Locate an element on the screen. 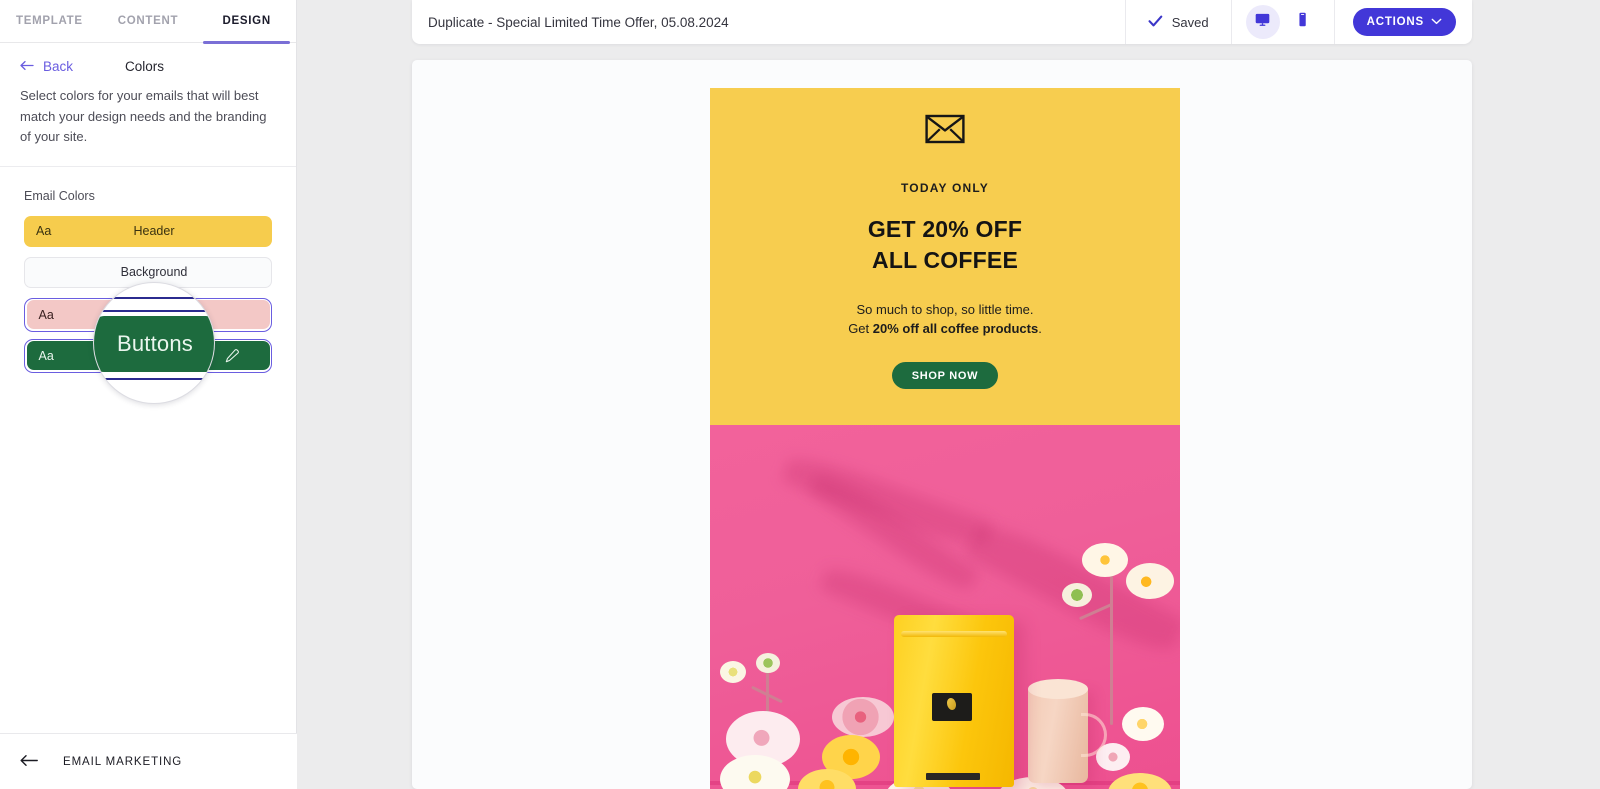 This screenshot has width=1600, height=789. color-swatch-accent: Aa Accent is located at coordinates (148, 315).